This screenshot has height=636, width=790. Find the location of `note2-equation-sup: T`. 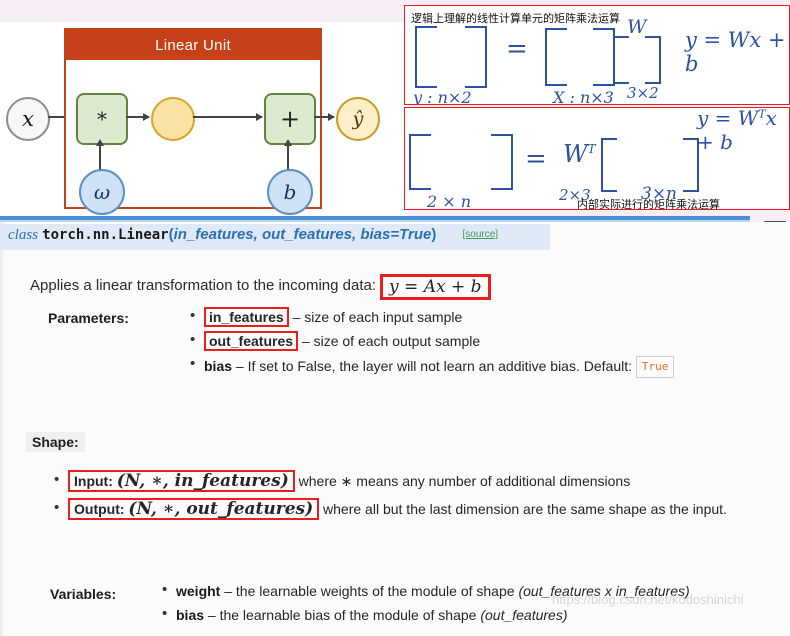

note2-equation-sup: T is located at coordinates (762, 114).